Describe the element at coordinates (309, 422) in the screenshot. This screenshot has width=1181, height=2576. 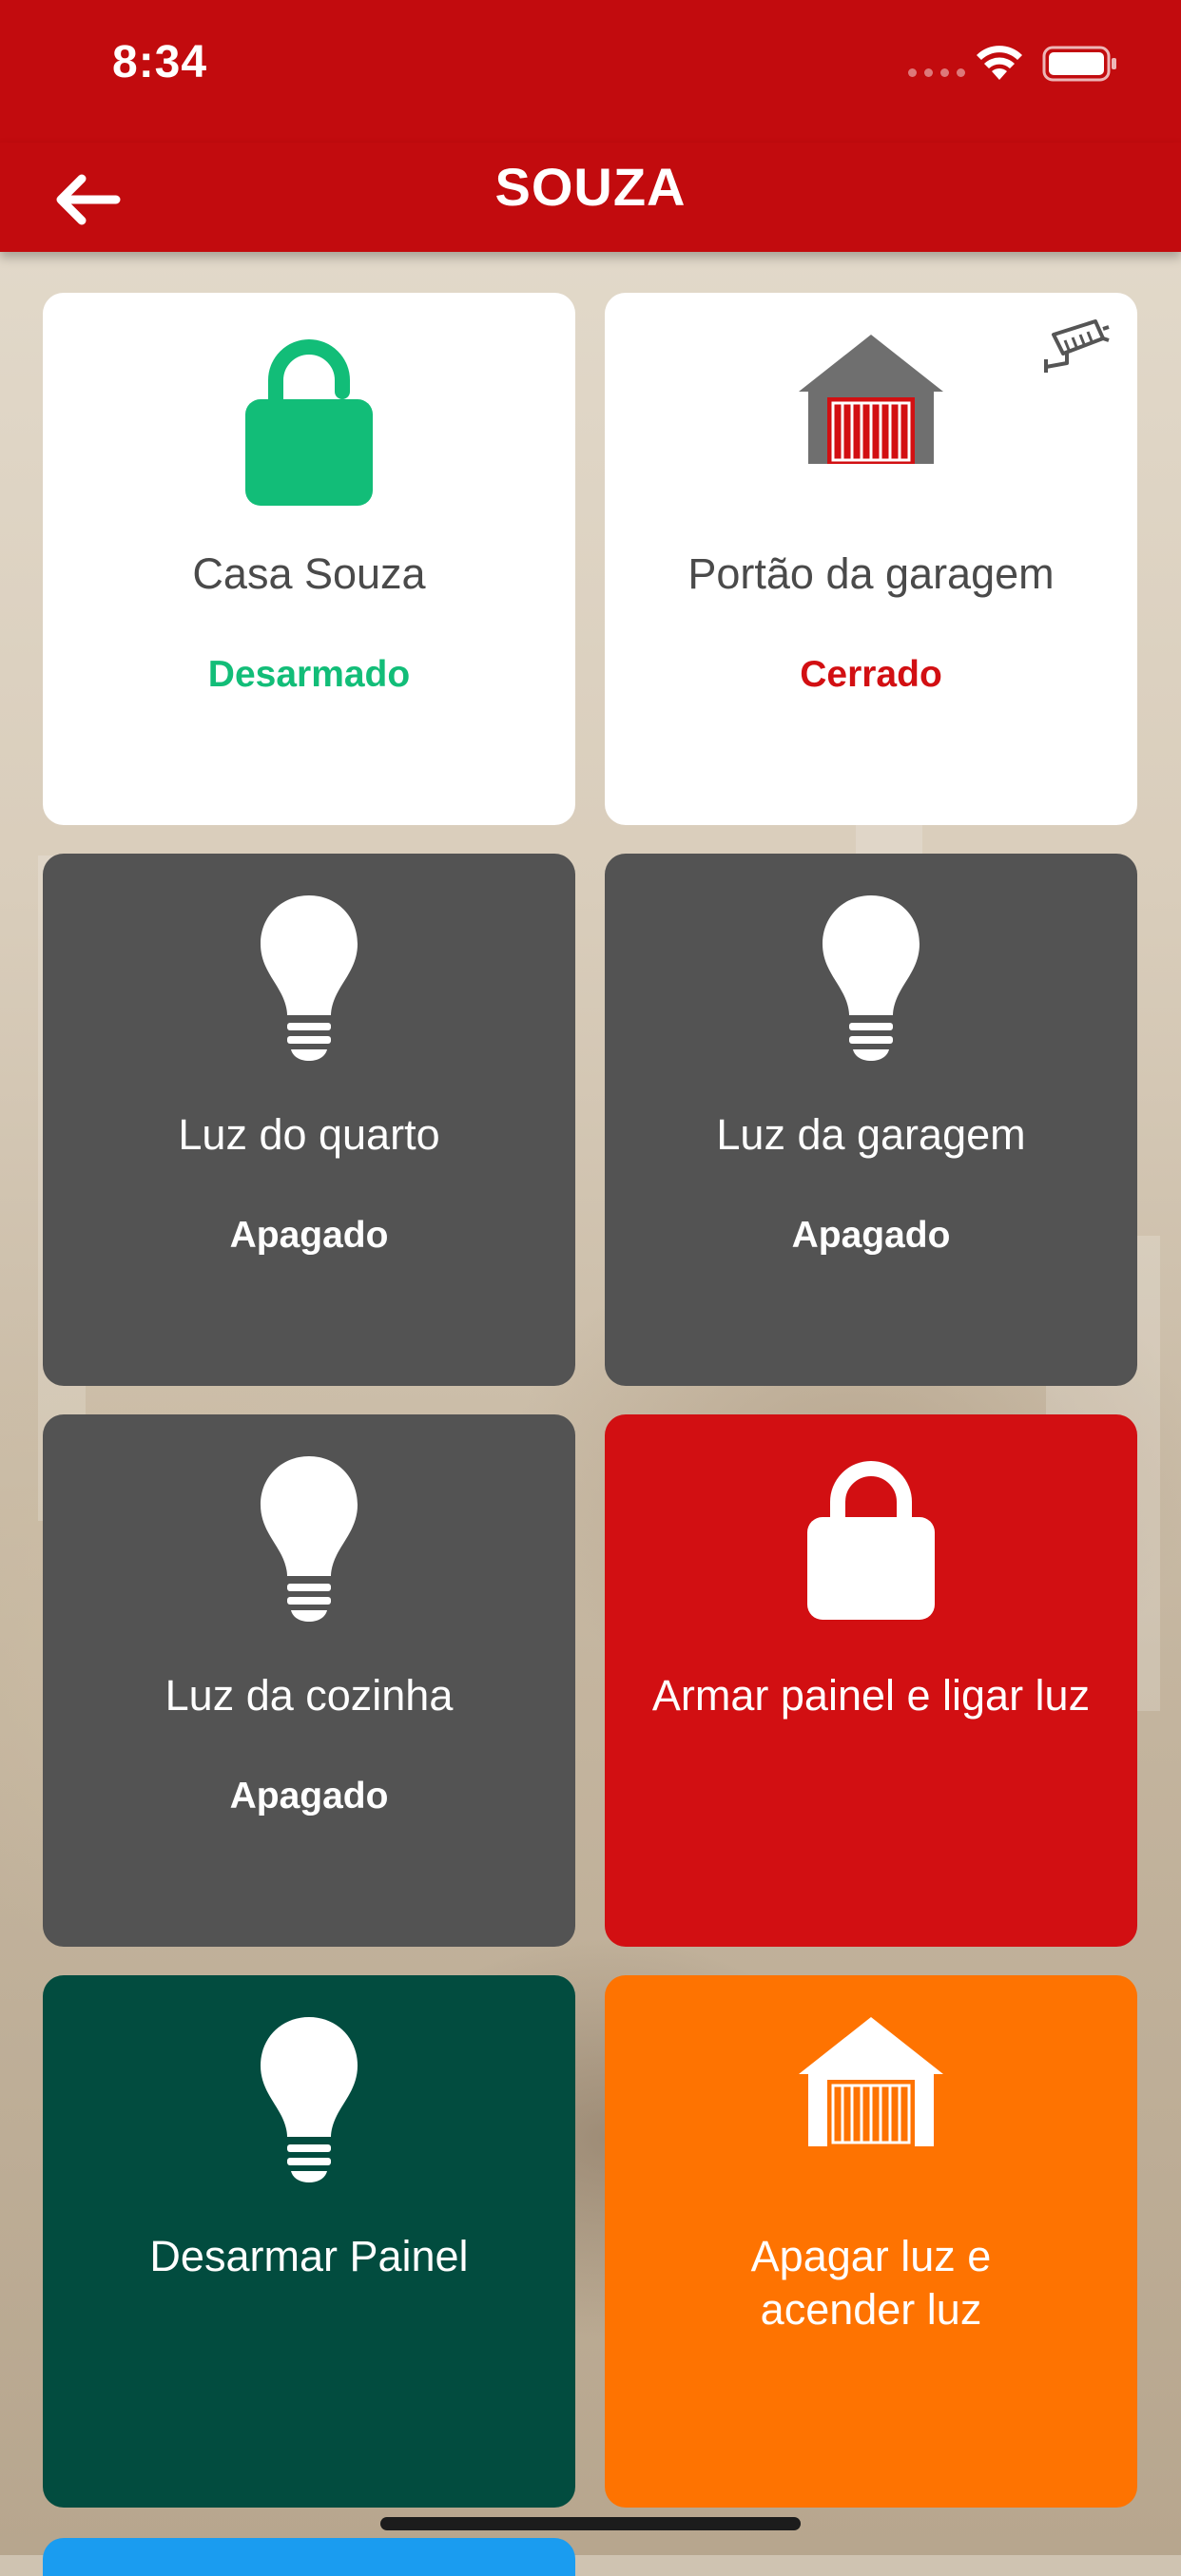
I see `unlocked-padlock-icon` at that location.